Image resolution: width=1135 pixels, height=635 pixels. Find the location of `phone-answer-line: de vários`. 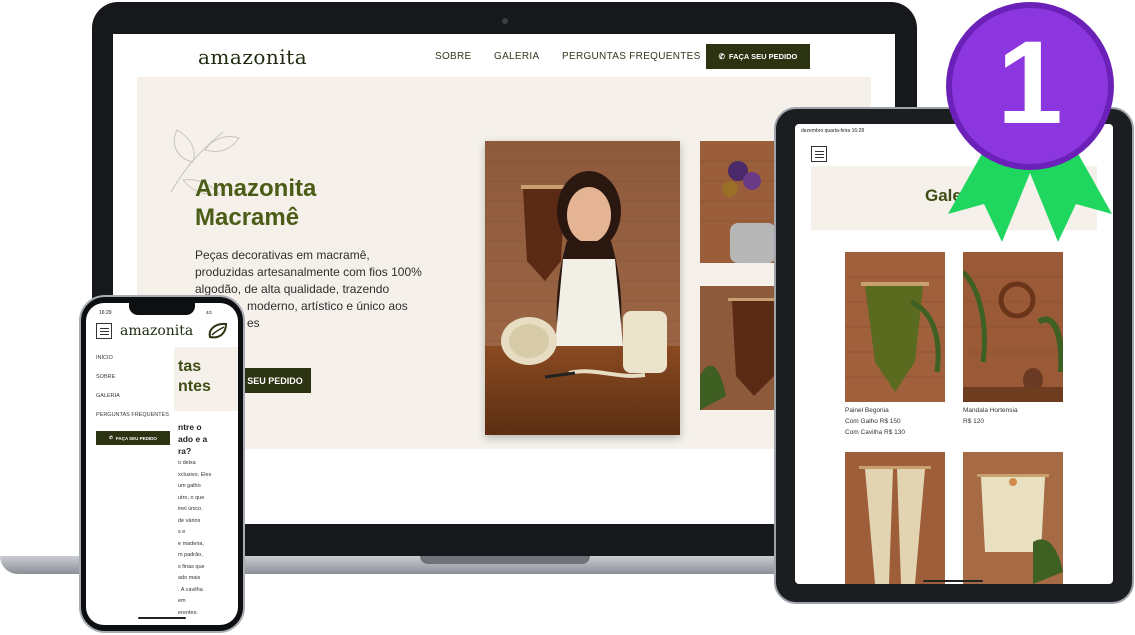

phone-answer-line: de vários is located at coordinates (189, 520).